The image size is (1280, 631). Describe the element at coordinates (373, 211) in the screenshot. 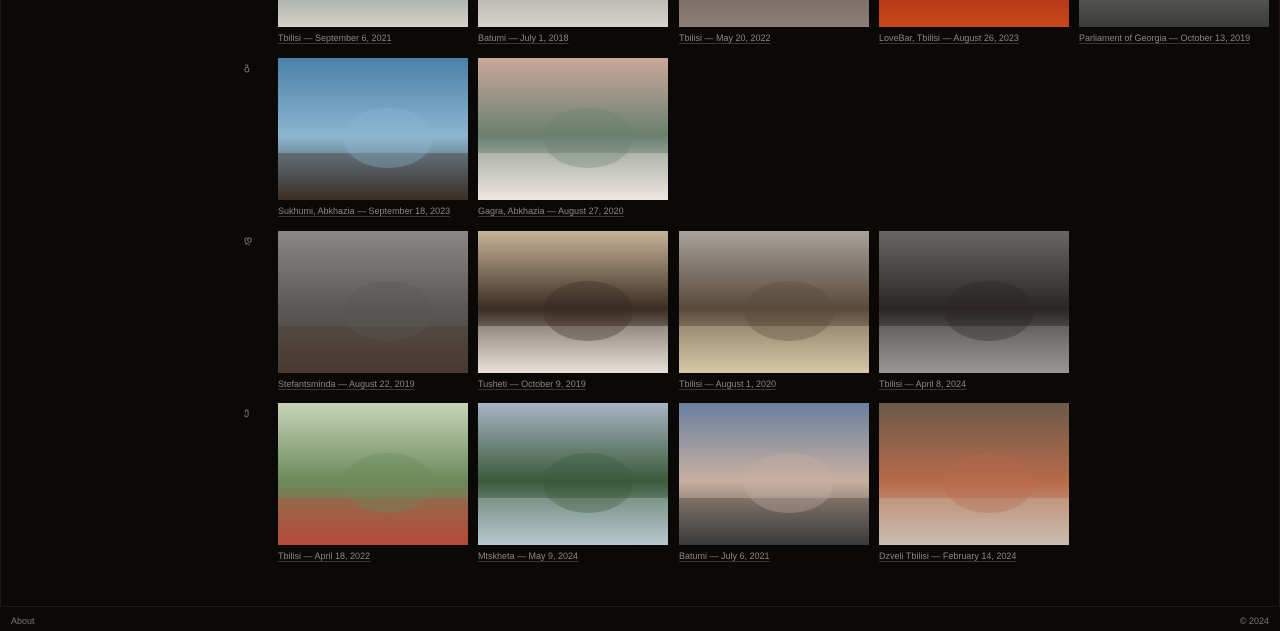

I see `photo-caption: Sukhumi, Abkhazia — September 18, 2023` at that location.